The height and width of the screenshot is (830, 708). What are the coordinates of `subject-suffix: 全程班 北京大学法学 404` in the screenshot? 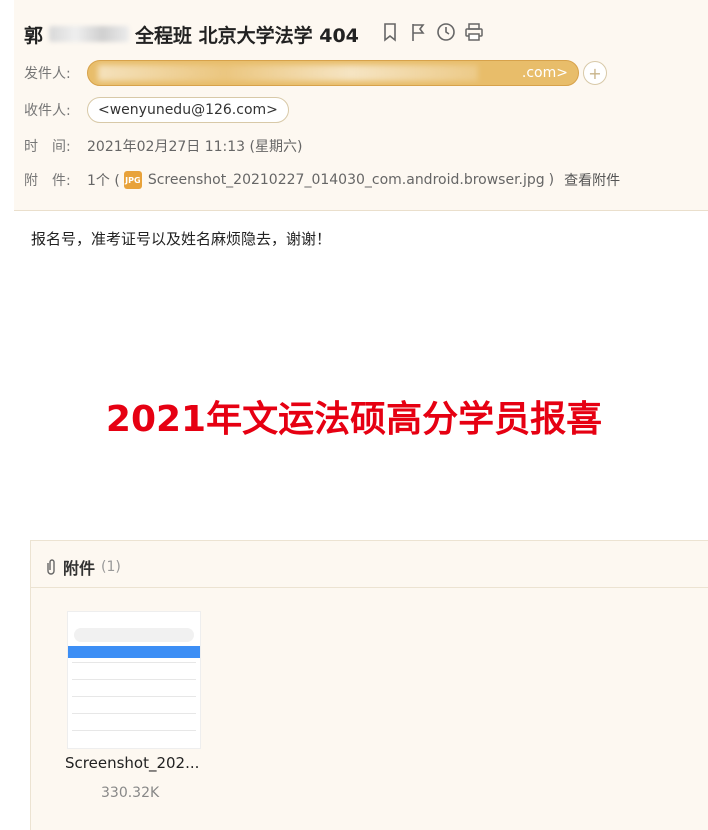 It's located at (247, 35).